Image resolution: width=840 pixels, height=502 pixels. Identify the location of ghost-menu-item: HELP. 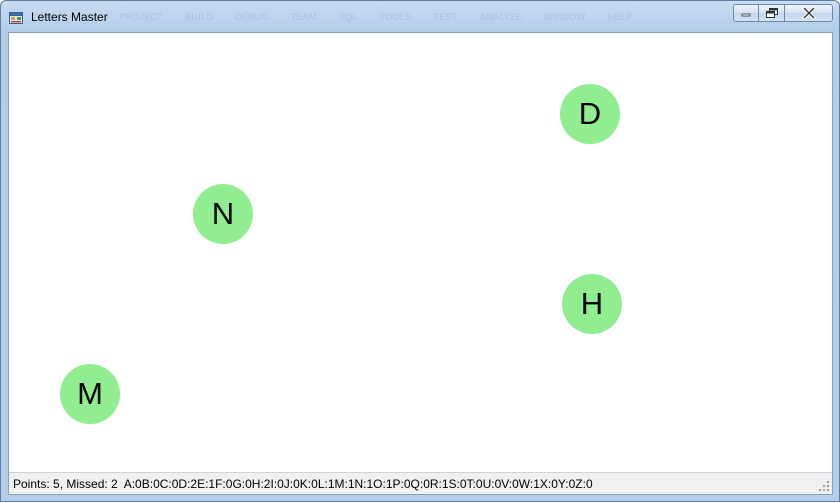
(620, 17).